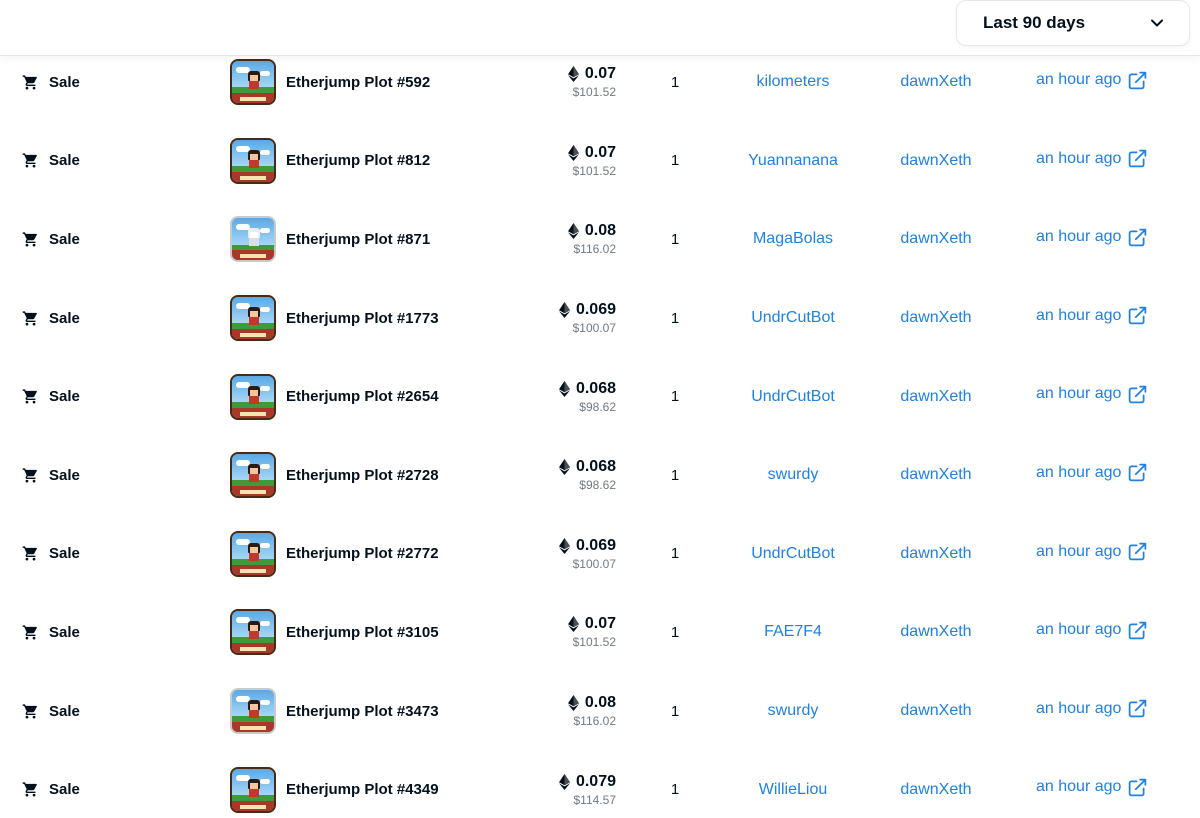  Describe the element at coordinates (362, 318) in the screenshot. I see `item-name: Etherjump Plot #1773` at that location.